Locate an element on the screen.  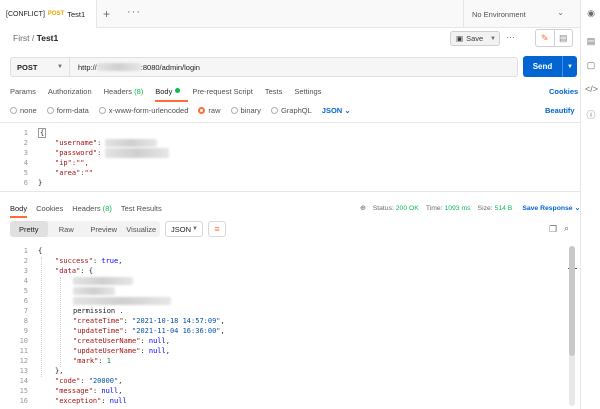
documentation-icon: ▤ is located at coordinates (591, 42).